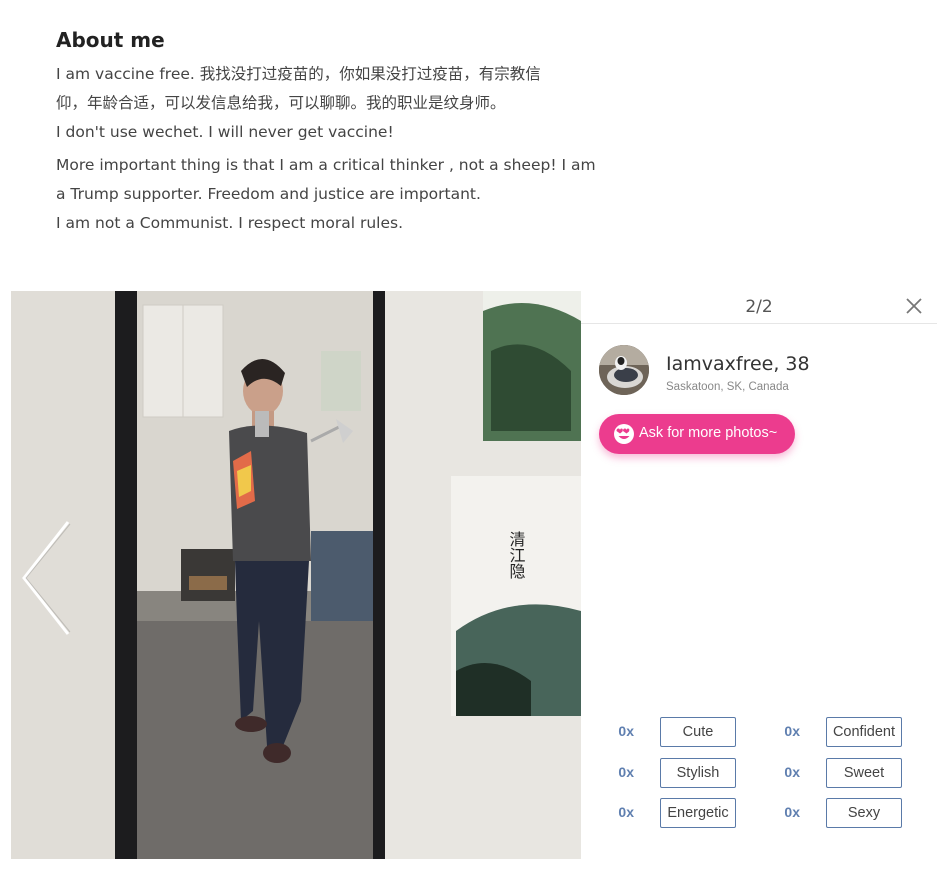 Image resolution: width=937 pixels, height=871 pixels. Describe the element at coordinates (727, 387) in the screenshot. I see `profile-location: Saskatoon, SK, Canada` at that location.